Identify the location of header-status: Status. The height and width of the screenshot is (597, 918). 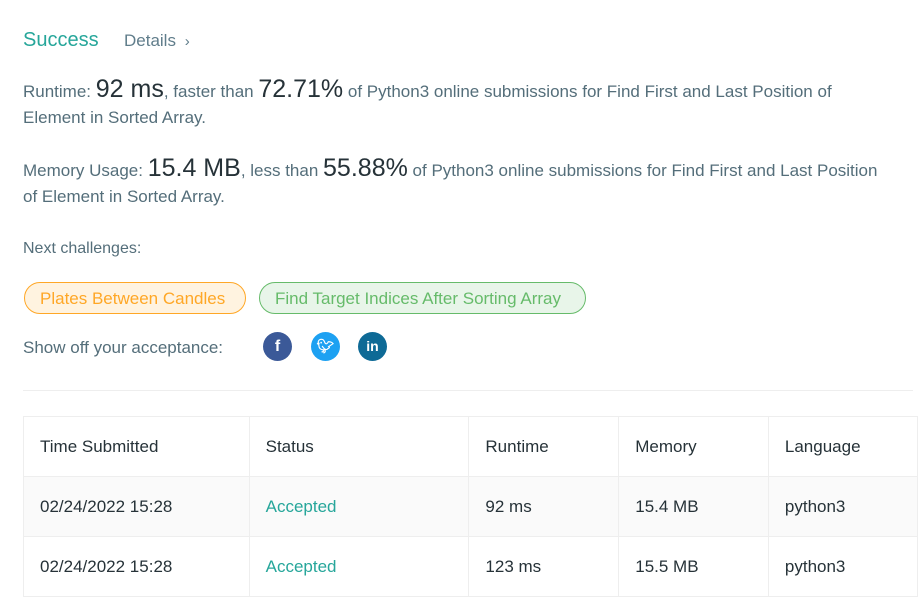
(359, 446).